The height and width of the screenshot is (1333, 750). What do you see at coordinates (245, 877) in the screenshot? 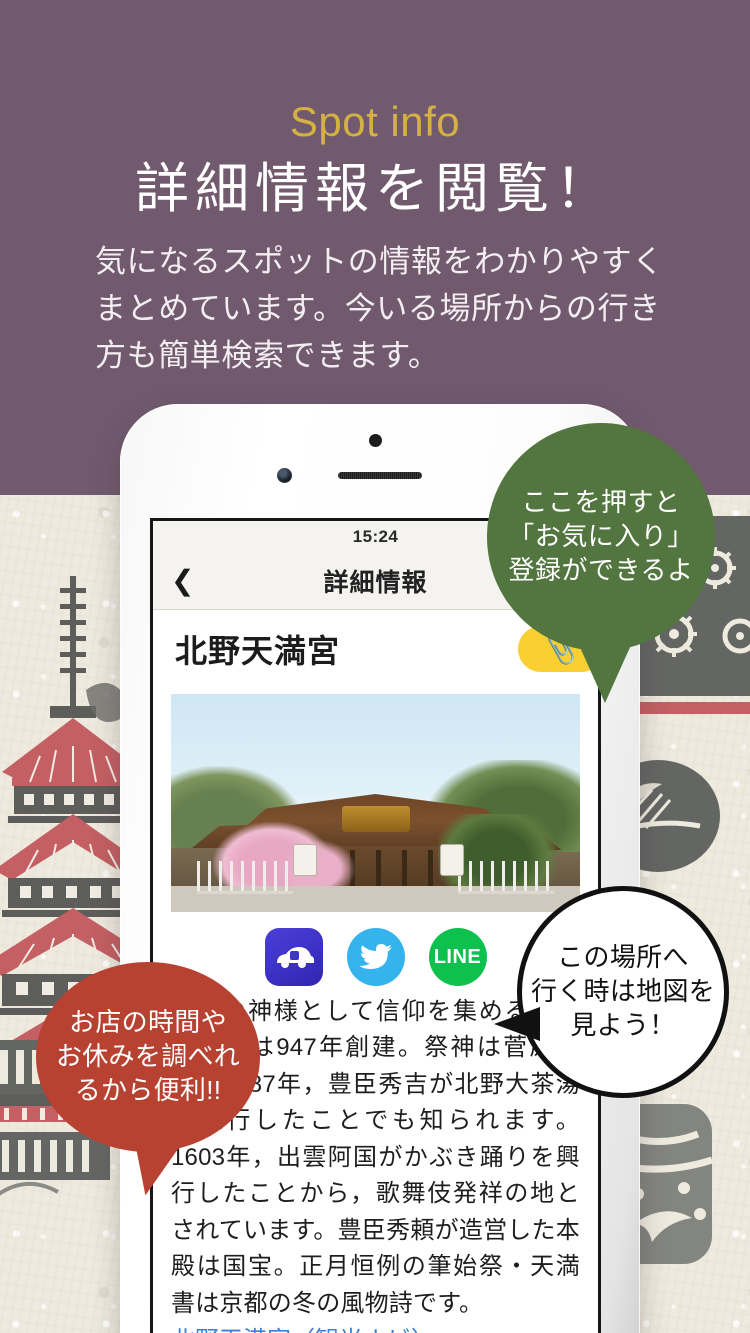
I see `photo-fence-left` at bounding box center [245, 877].